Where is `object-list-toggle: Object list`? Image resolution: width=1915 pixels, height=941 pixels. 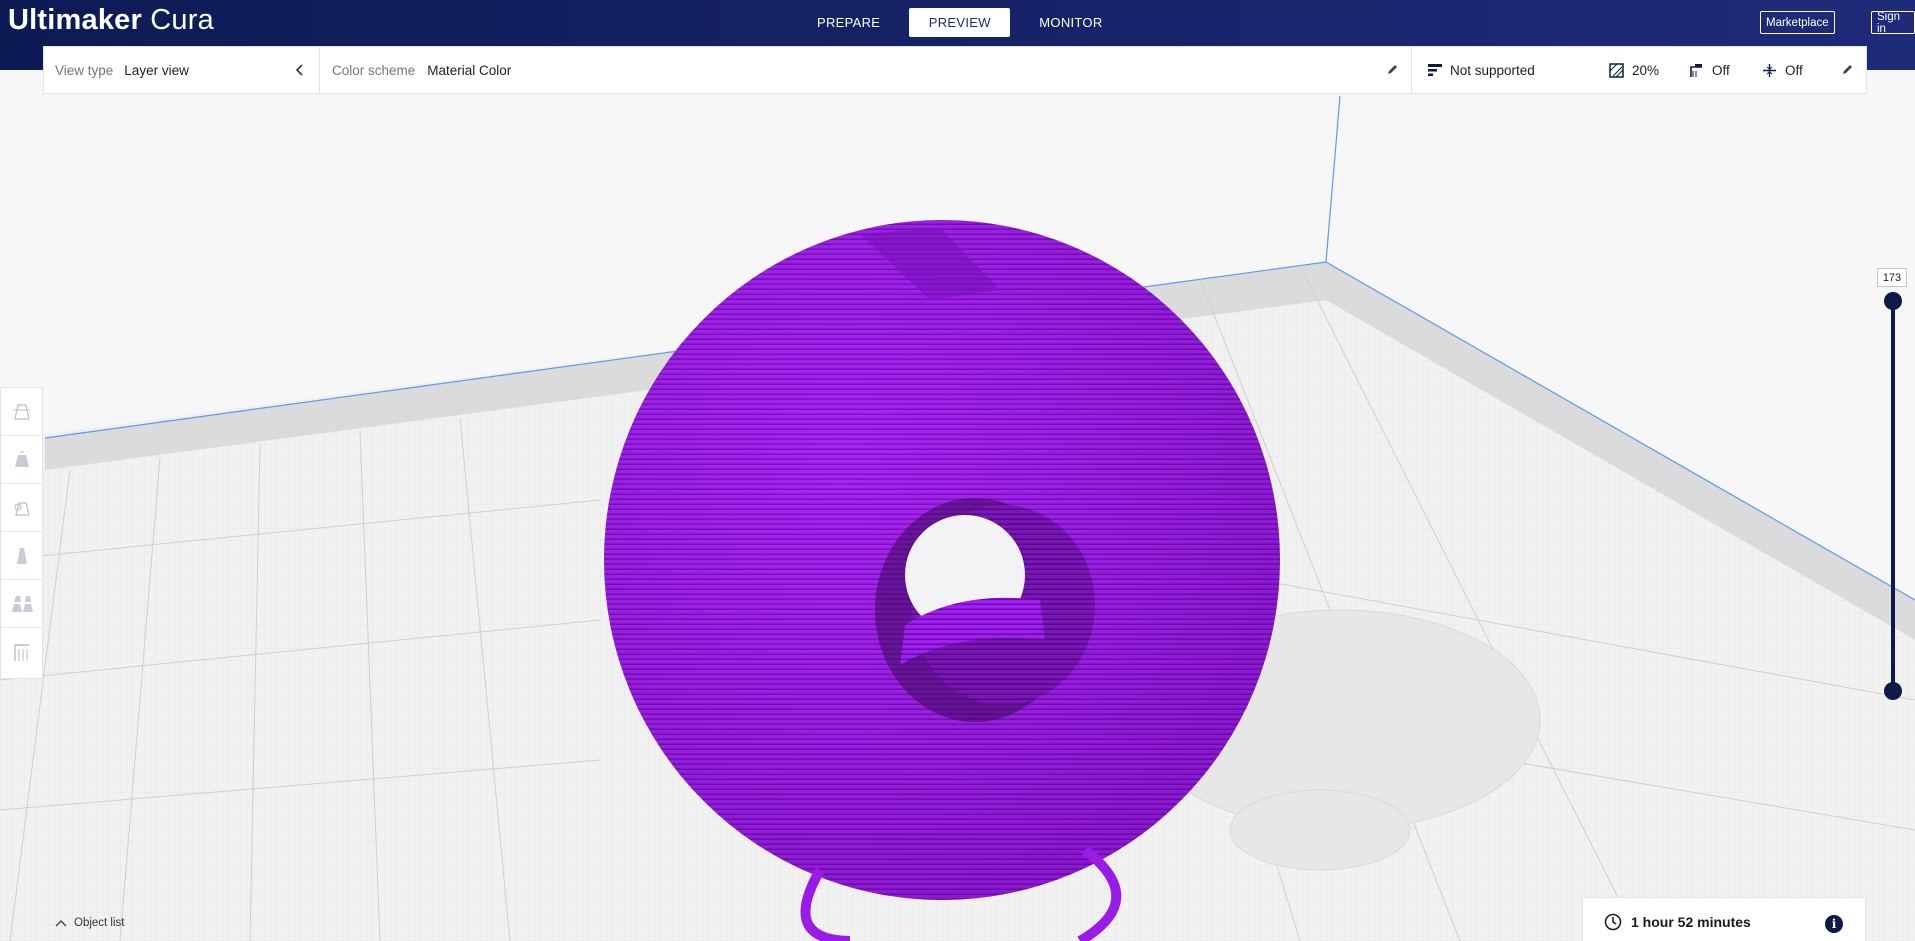 object-list-toggle: Object list is located at coordinates (90, 923).